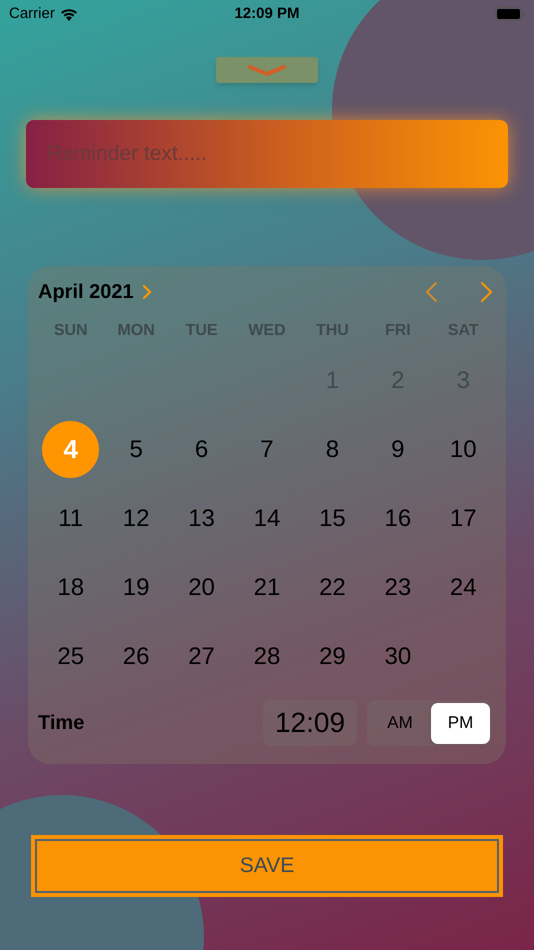  Describe the element at coordinates (267, 587) in the screenshot. I see `calendar-day: 21` at that location.